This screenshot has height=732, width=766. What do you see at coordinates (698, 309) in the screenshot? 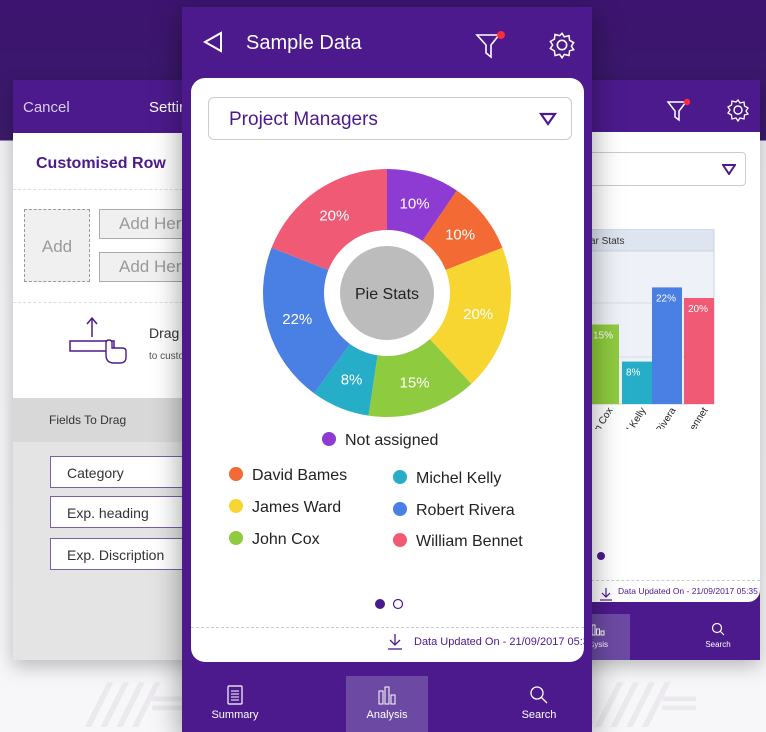
I see `bar-value-label: 20%` at bounding box center [698, 309].